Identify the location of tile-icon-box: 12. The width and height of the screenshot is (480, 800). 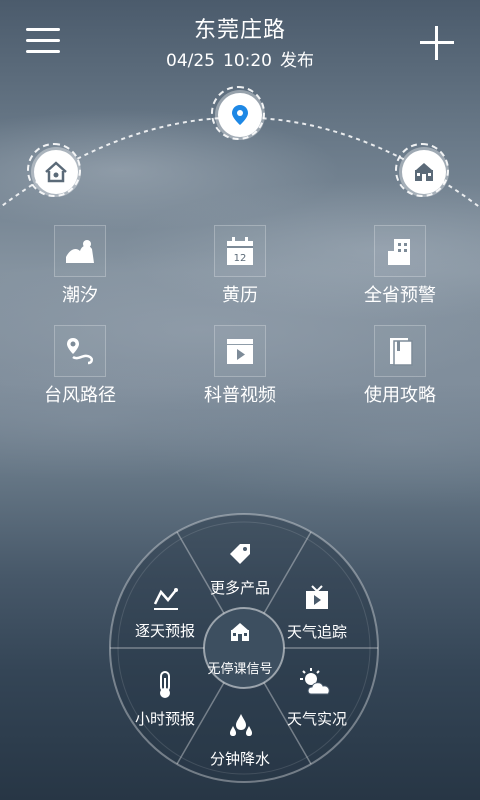
(240, 251).